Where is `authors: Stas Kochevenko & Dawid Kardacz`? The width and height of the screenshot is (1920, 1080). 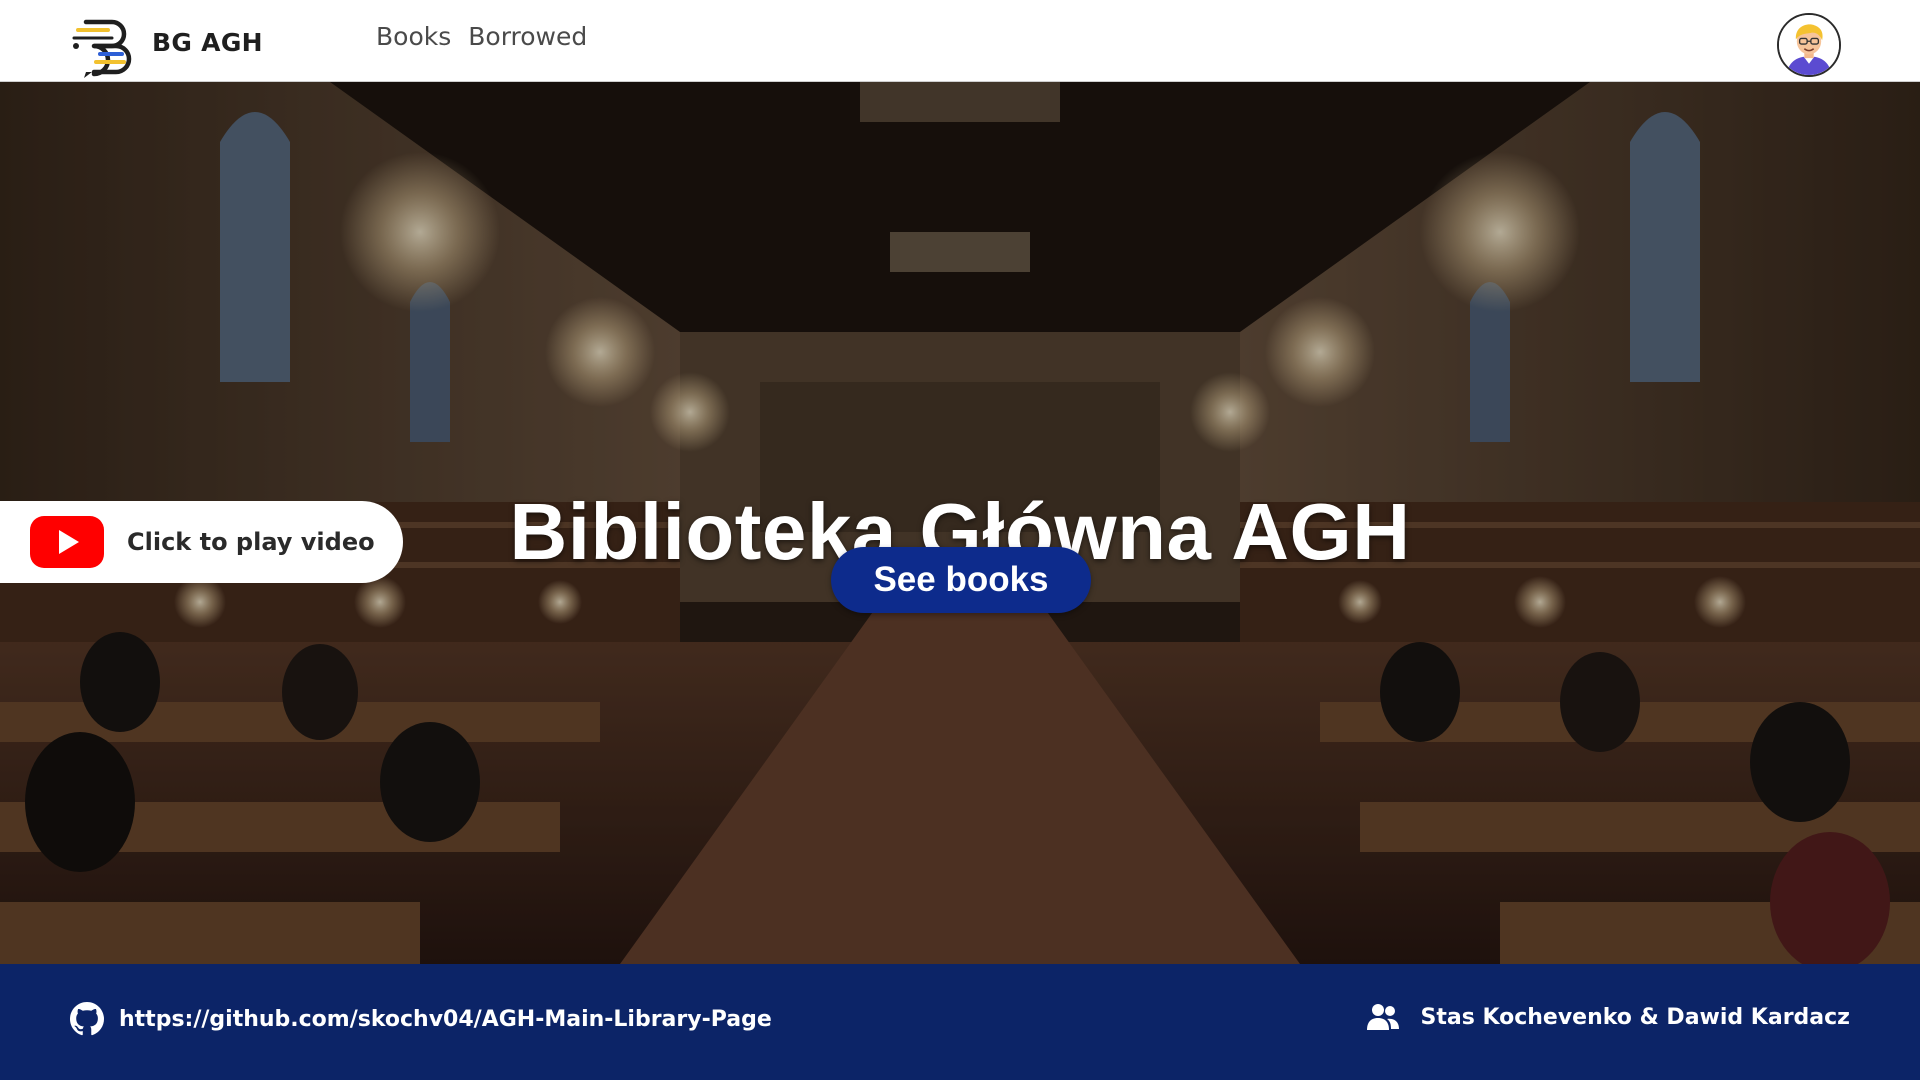
authors: Stas Kochevenko & Dawid Kardacz is located at coordinates (1608, 1017).